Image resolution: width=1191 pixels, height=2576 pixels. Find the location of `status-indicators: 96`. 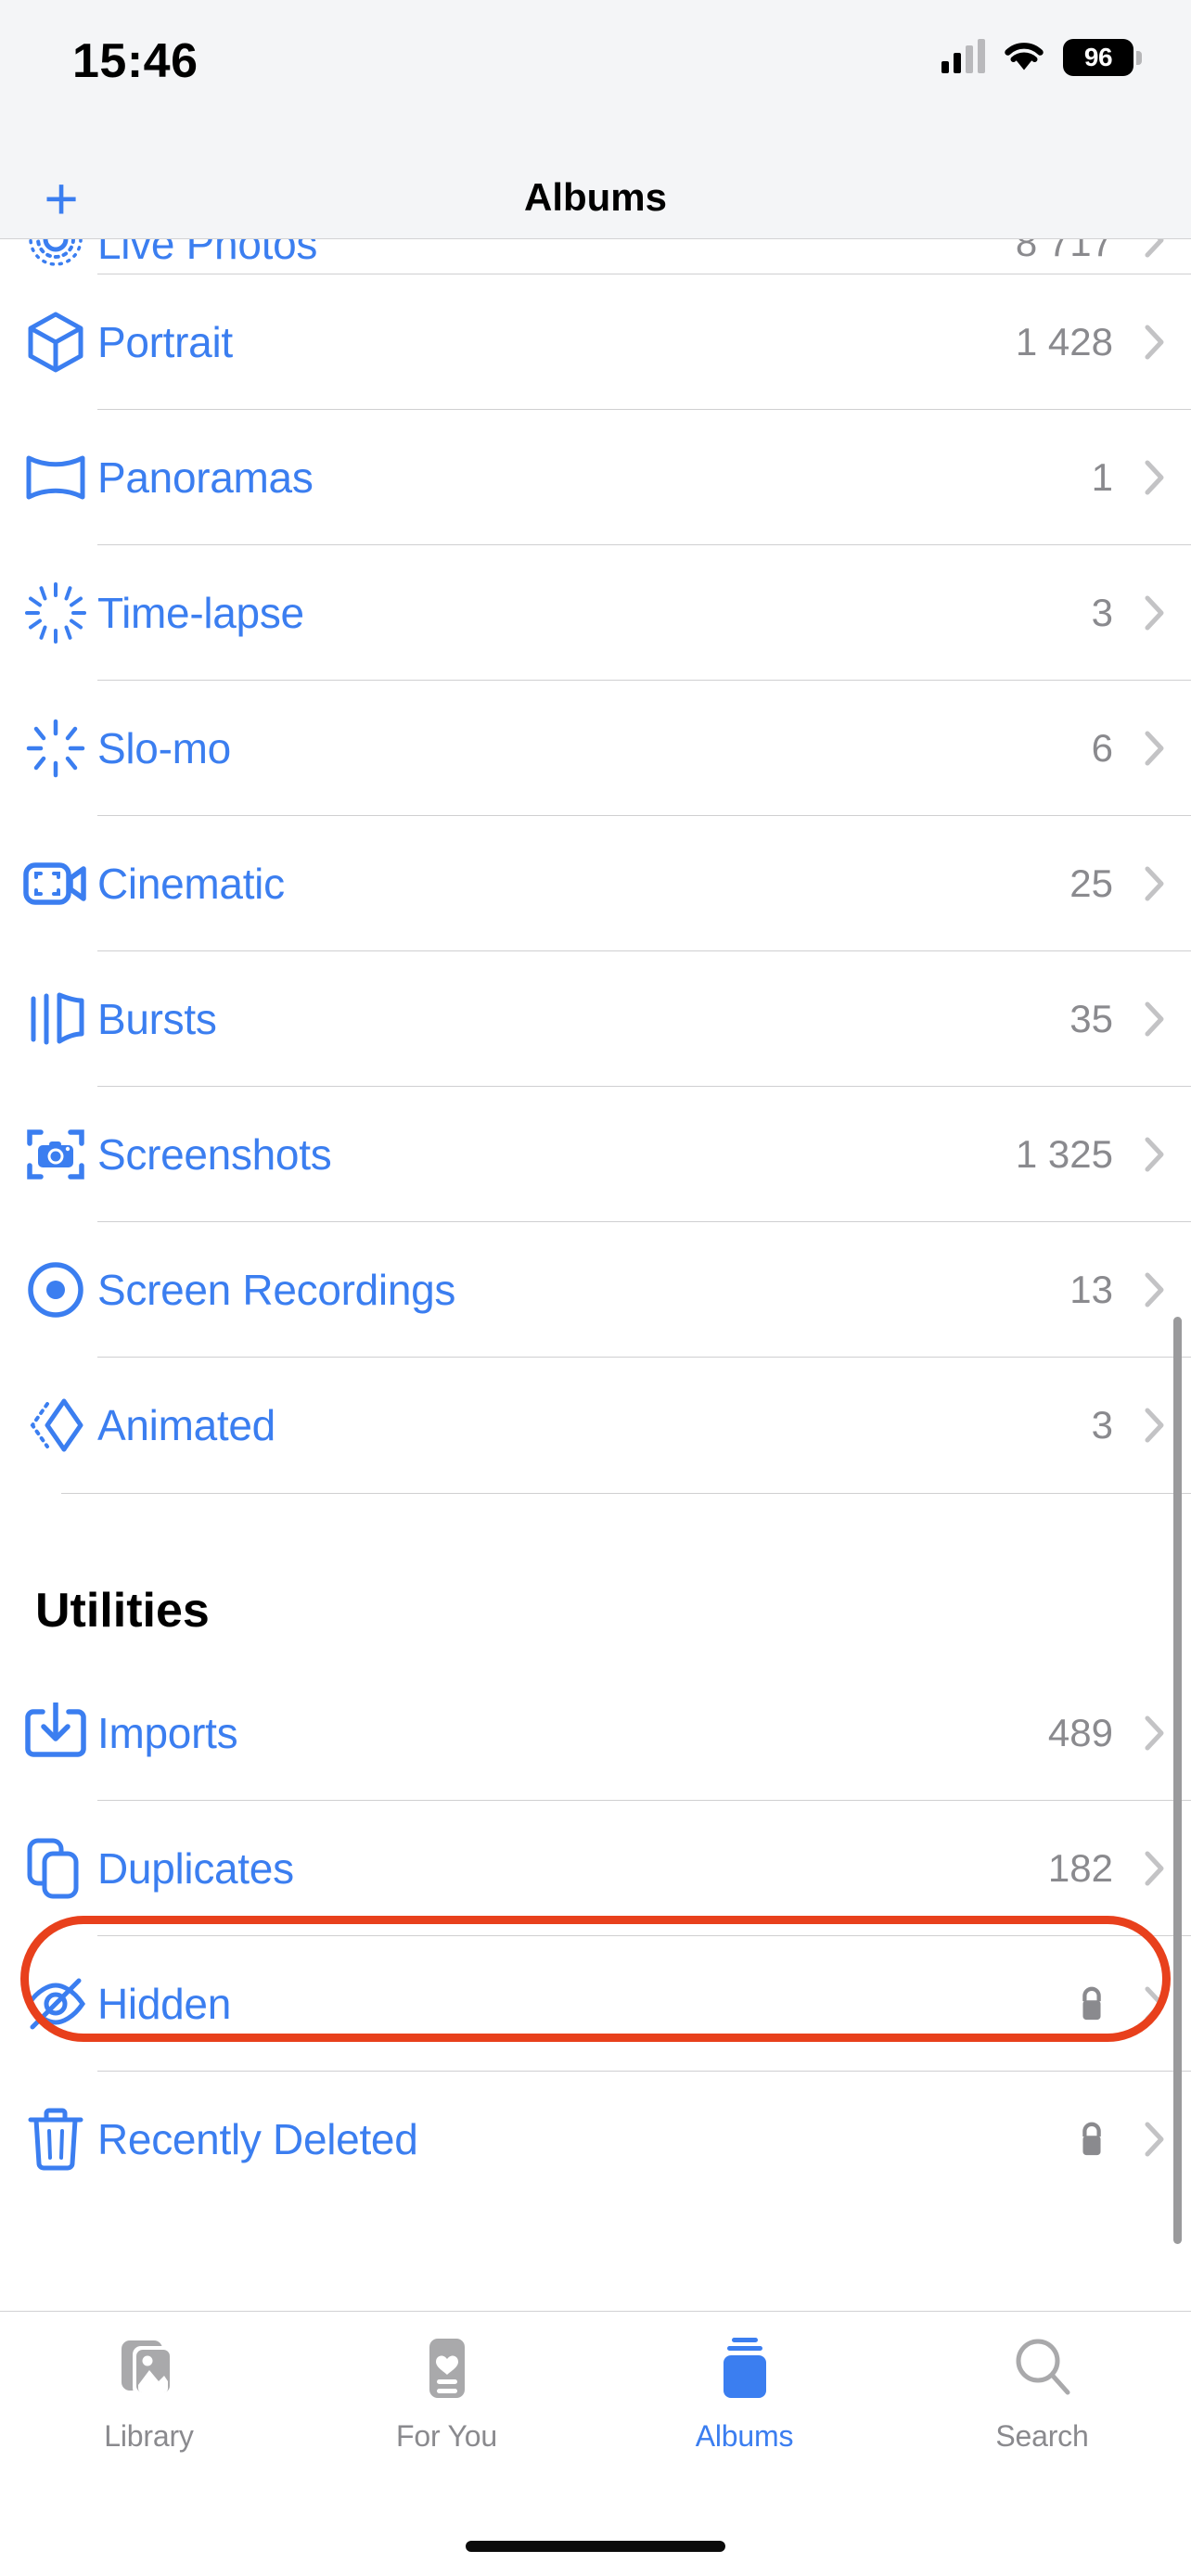

status-indicators: 96 is located at coordinates (1041, 57).